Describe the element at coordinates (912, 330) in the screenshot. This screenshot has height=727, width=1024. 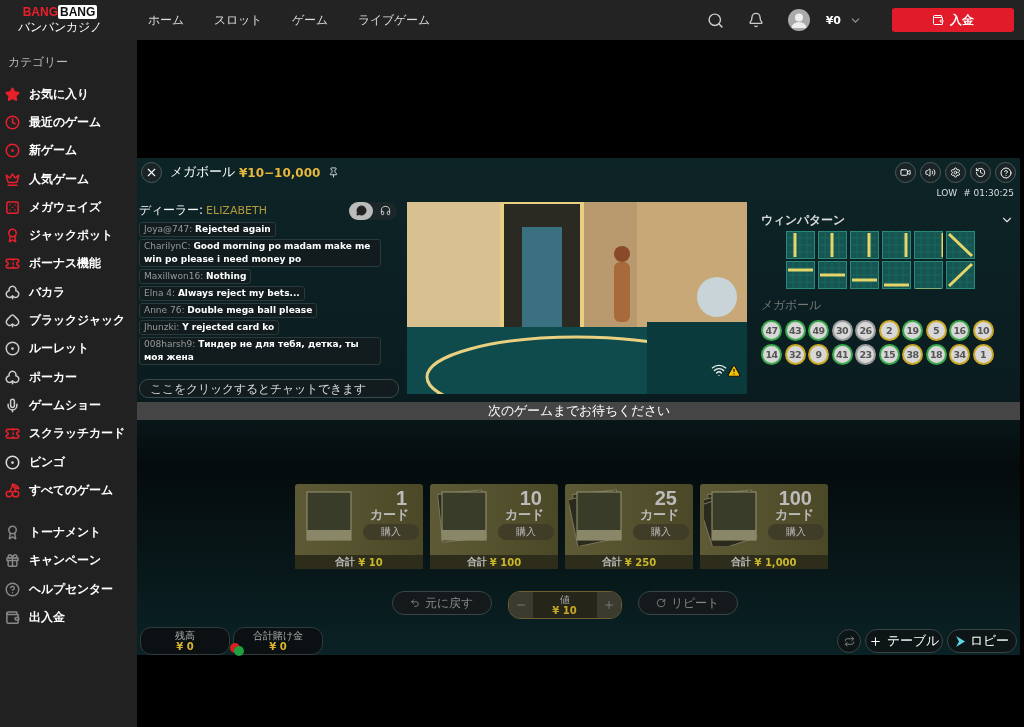
I see `ball: 19` at that location.